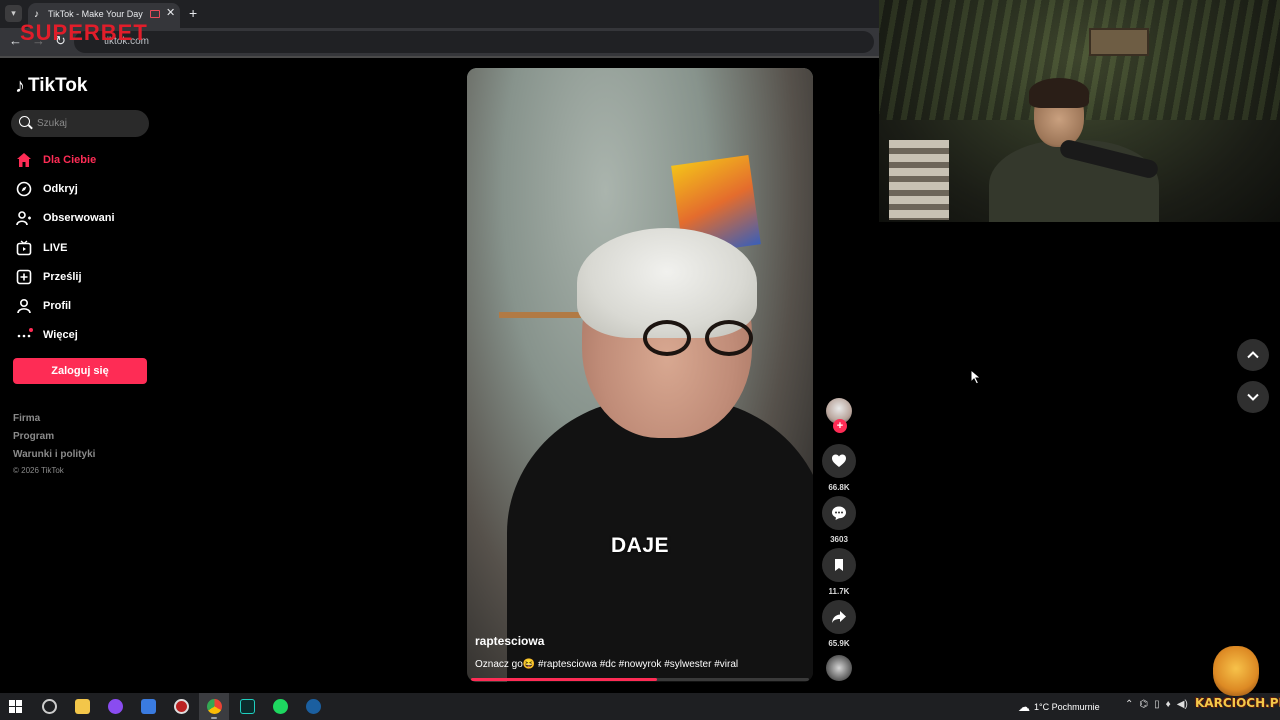 This screenshot has width=1280, height=720. What do you see at coordinates (80, 371) in the screenshot?
I see `login-button: Zaloguj się` at bounding box center [80, 371].